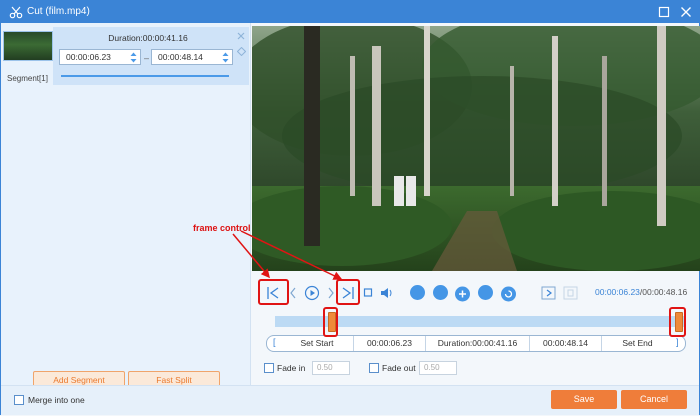 Image resolution: width=700 pixels, height=416 pixels. I want to click on start-time-field: 00:00:06.23, so click(389, 343).